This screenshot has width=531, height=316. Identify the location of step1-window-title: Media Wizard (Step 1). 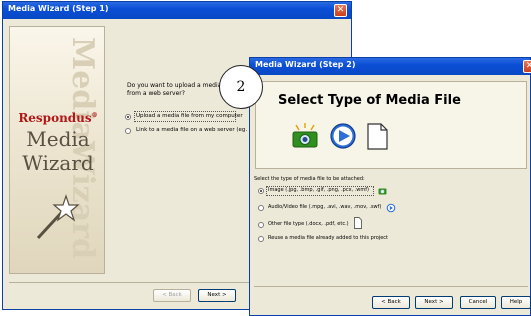
(58, 8).